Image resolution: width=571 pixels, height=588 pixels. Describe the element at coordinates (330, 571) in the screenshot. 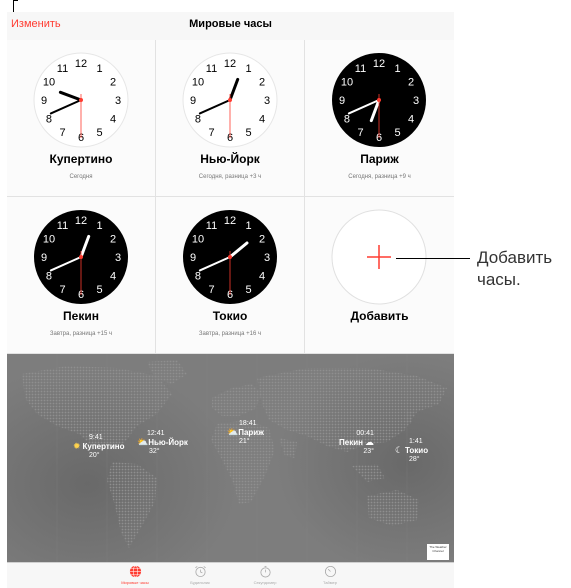

I see `timer-icon` at that location.